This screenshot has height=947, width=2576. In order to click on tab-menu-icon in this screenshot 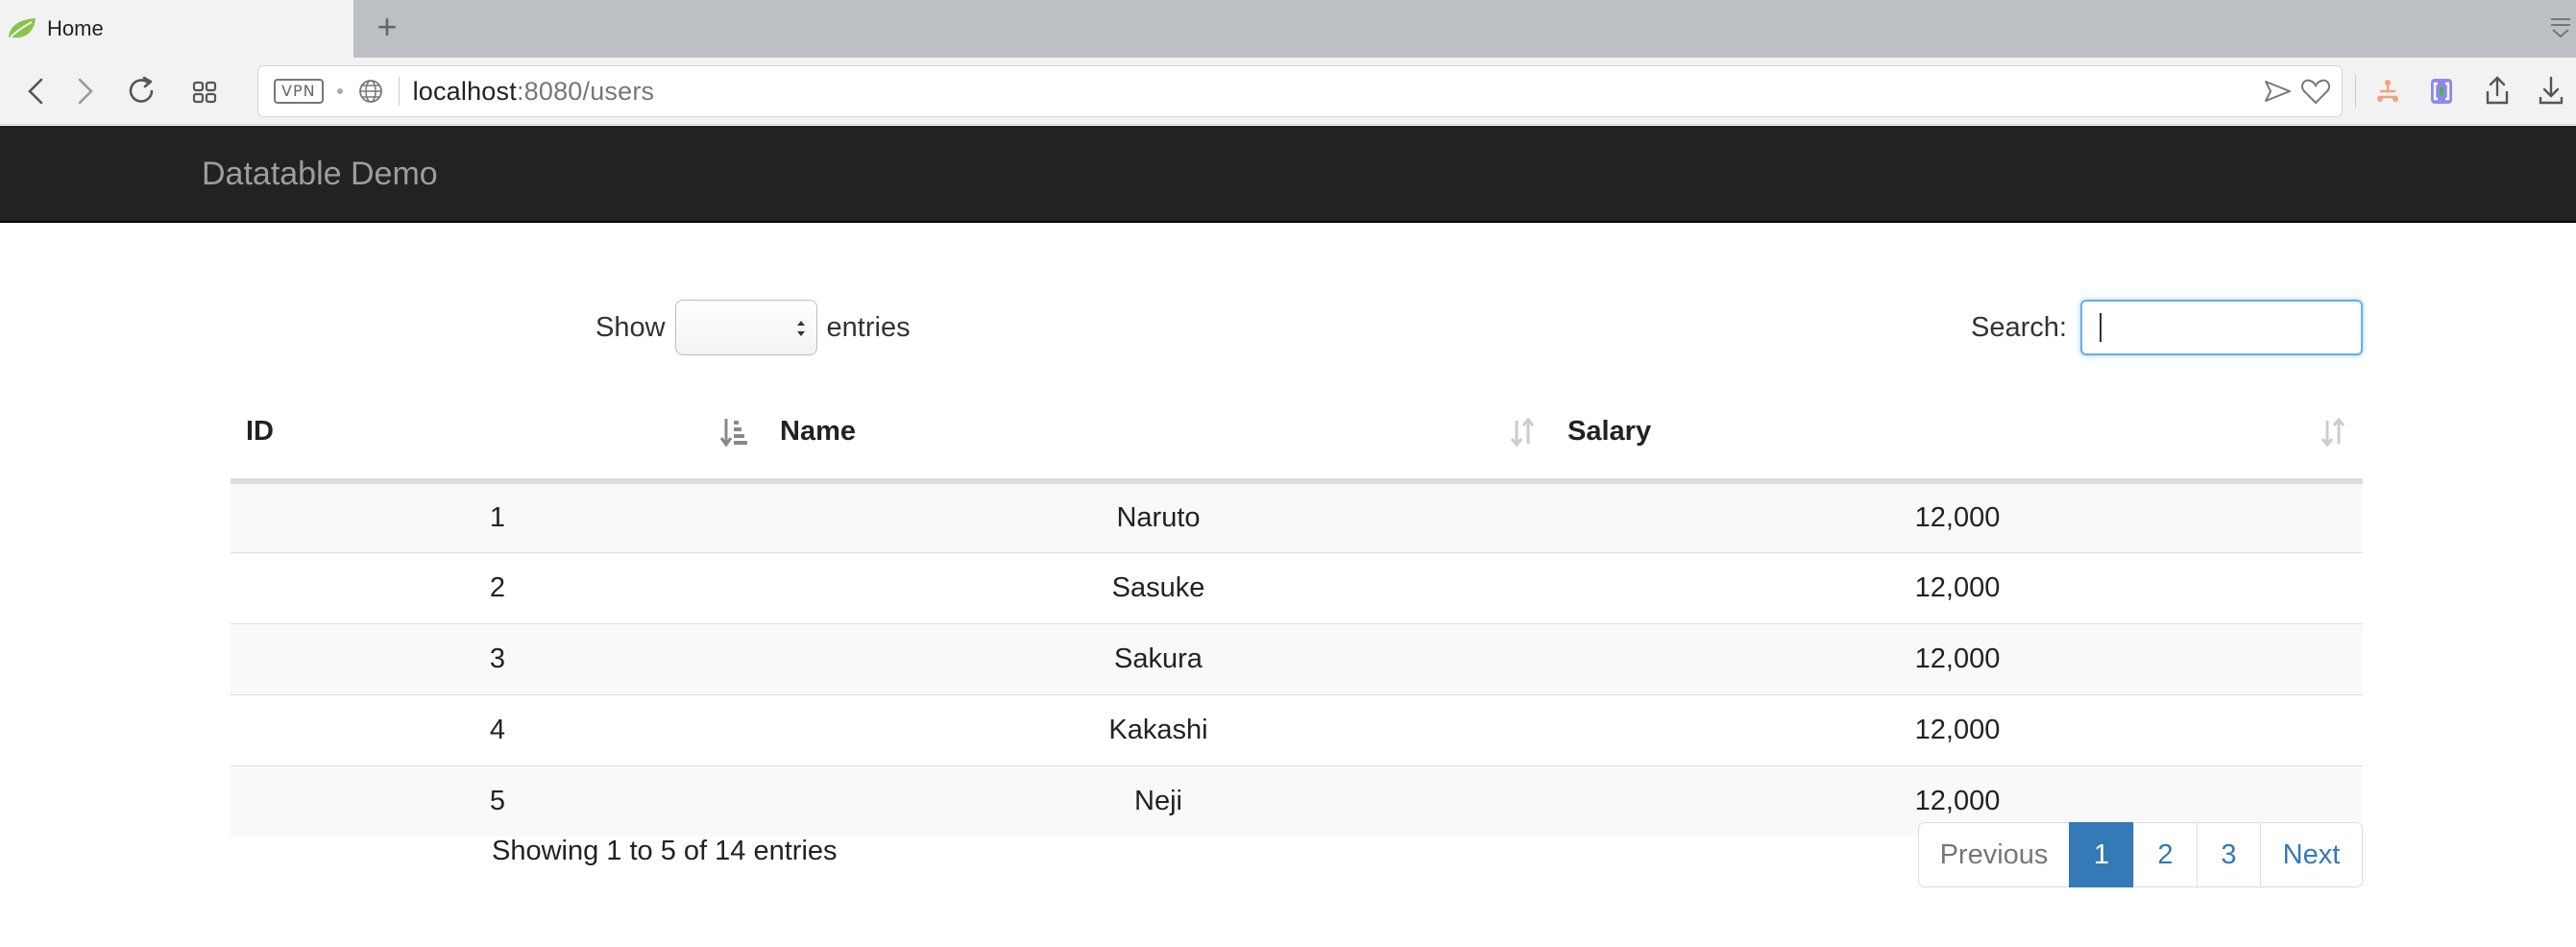, I will do `click(2560, 27)`.